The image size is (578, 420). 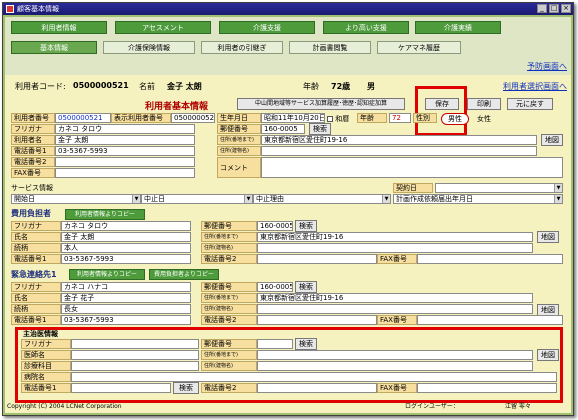 What do you see at coordinates (283, 129) in the screenshot?
I see `zip-field: 160-0005` at bounding box center [283, 129].